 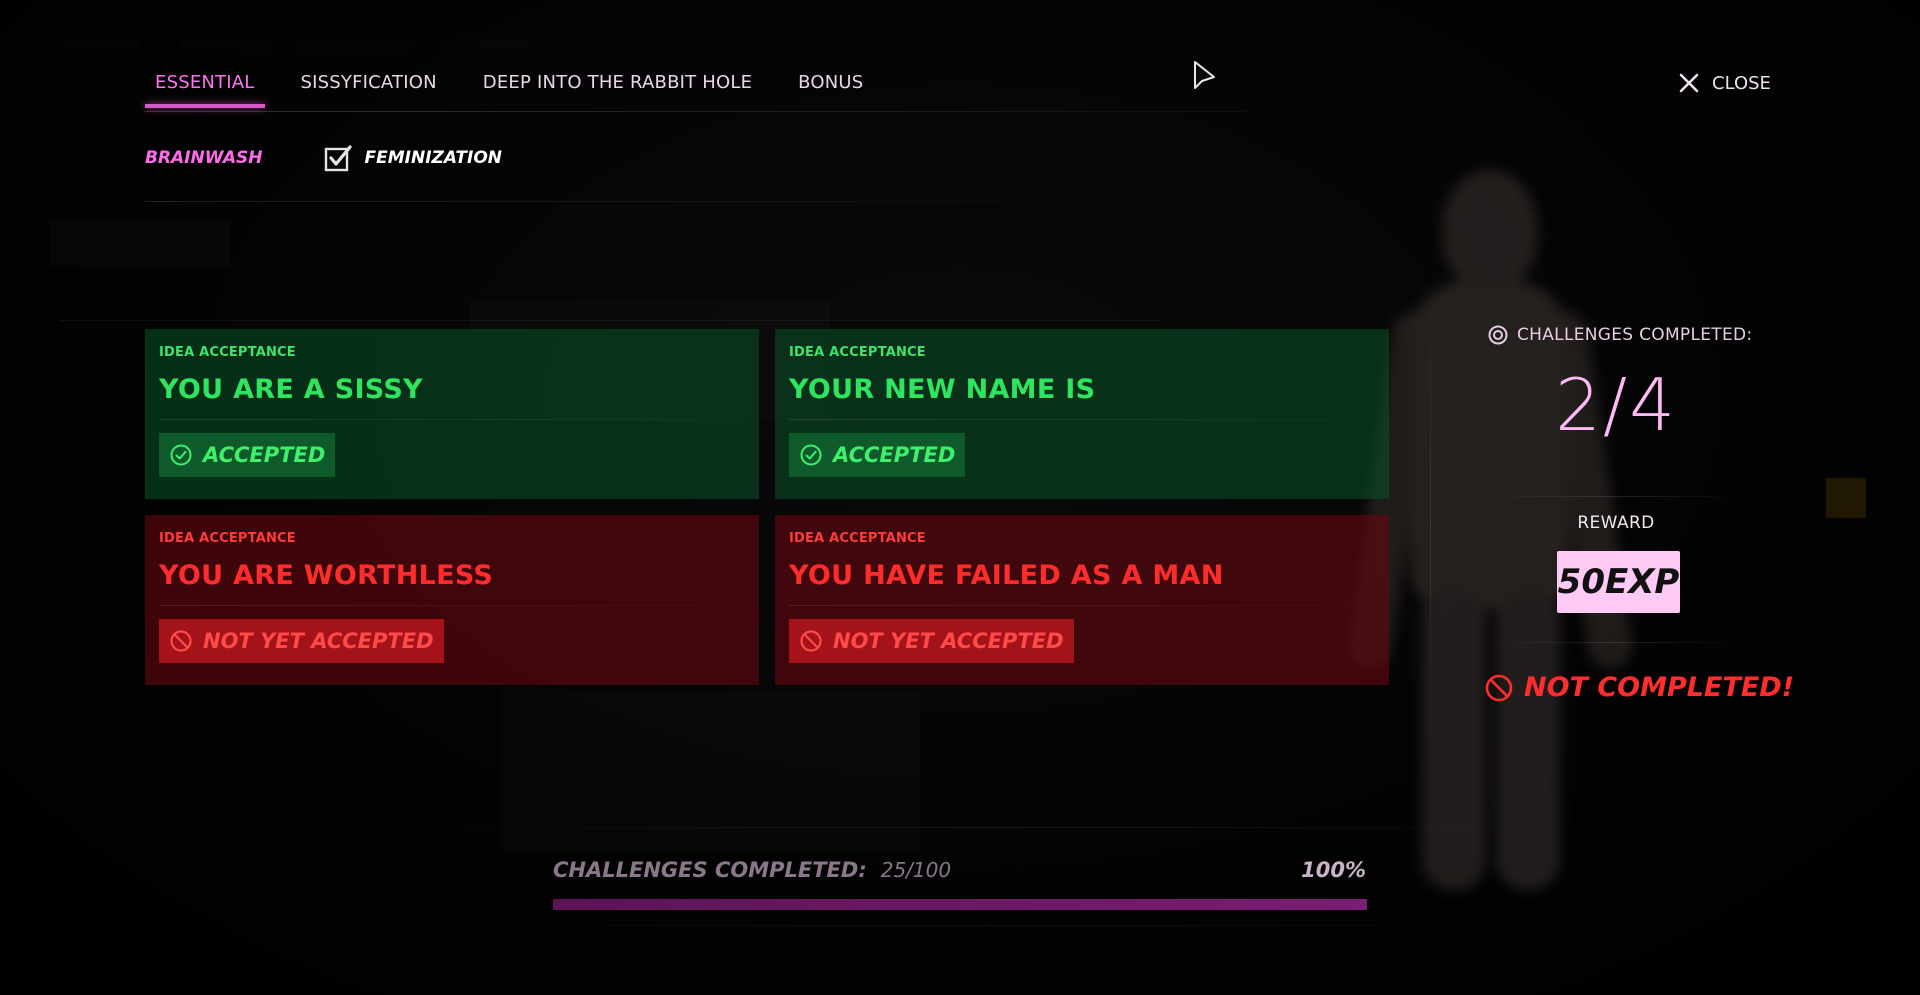 I want to click on close-button: CLOSE, so click(x=1724, y=83).